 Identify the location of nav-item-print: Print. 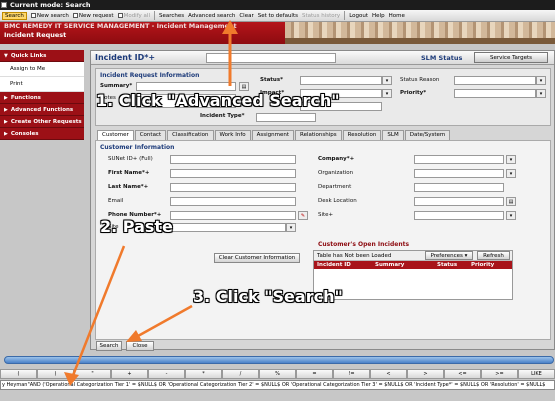
(42, 84).